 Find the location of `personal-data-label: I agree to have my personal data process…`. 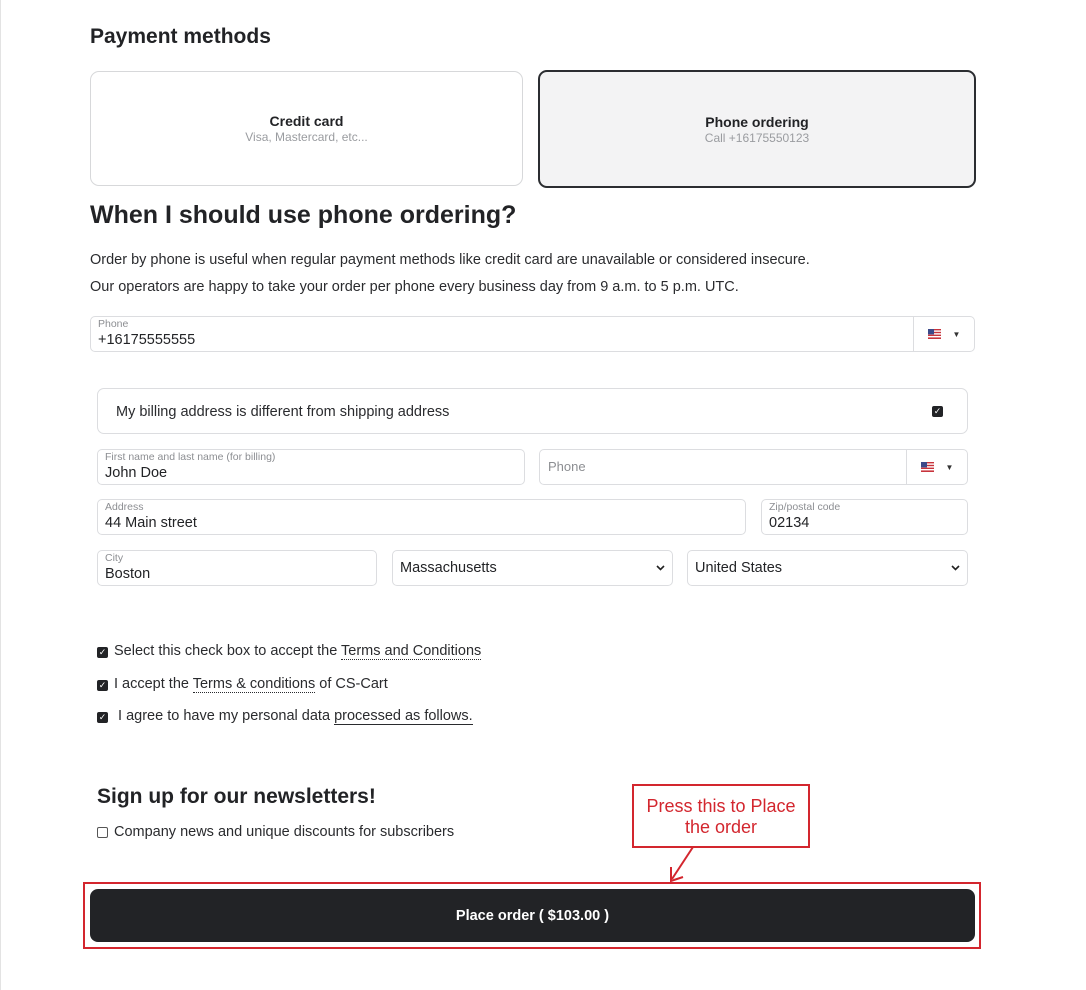

personal-data-label: I agree to have my personal data process… is located at coordinates (293, 716).